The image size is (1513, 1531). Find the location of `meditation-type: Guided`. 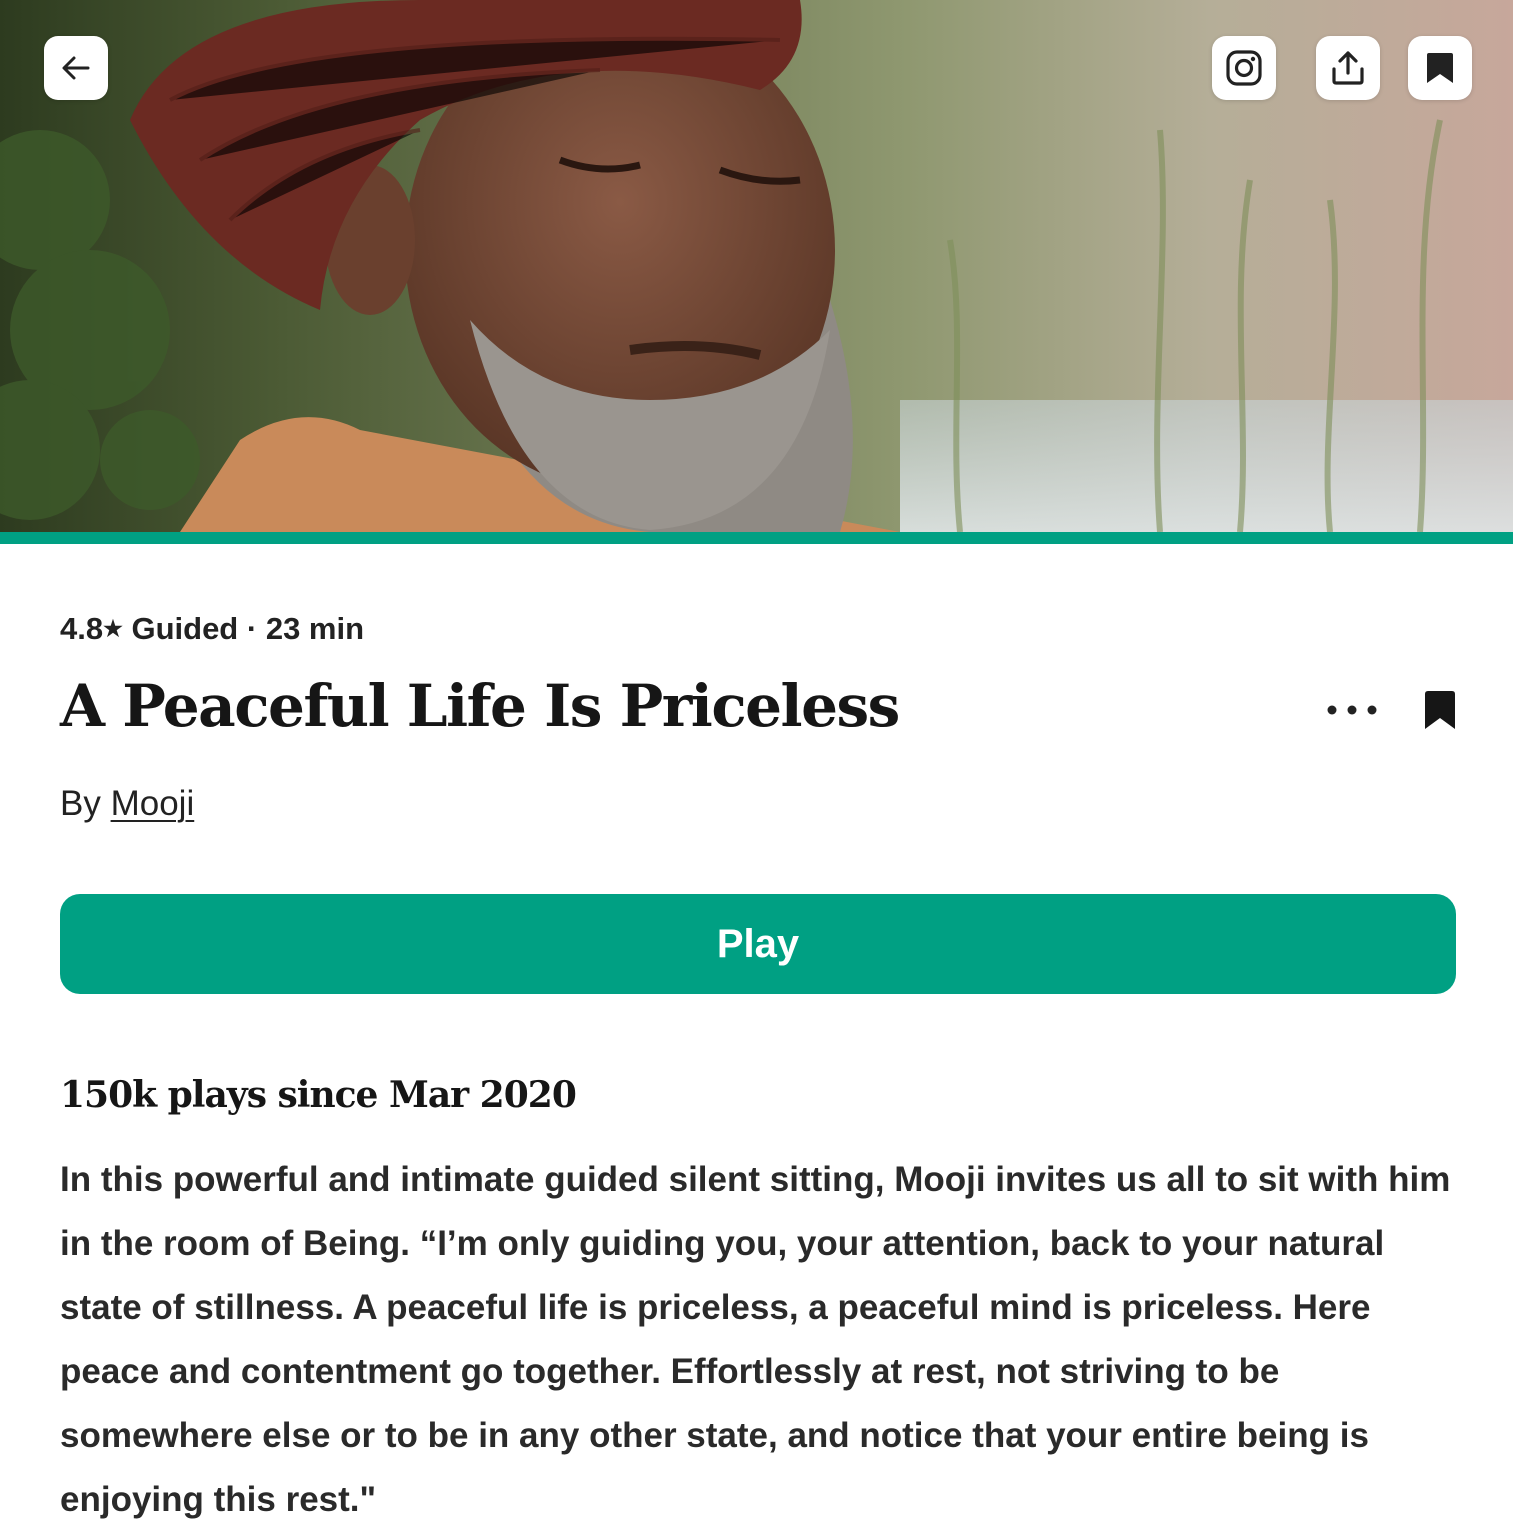

meditation-type: Guided is located at coordinates (185, 628).